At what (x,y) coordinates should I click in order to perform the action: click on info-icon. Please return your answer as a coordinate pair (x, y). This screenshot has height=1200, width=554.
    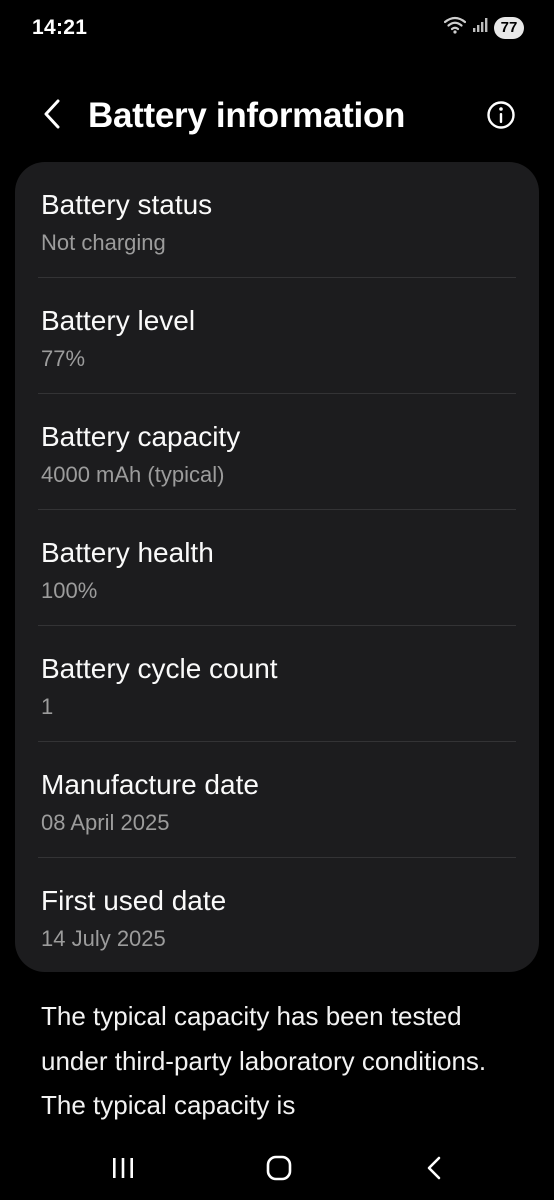
    Looking at the image, I should click on (501, 117).